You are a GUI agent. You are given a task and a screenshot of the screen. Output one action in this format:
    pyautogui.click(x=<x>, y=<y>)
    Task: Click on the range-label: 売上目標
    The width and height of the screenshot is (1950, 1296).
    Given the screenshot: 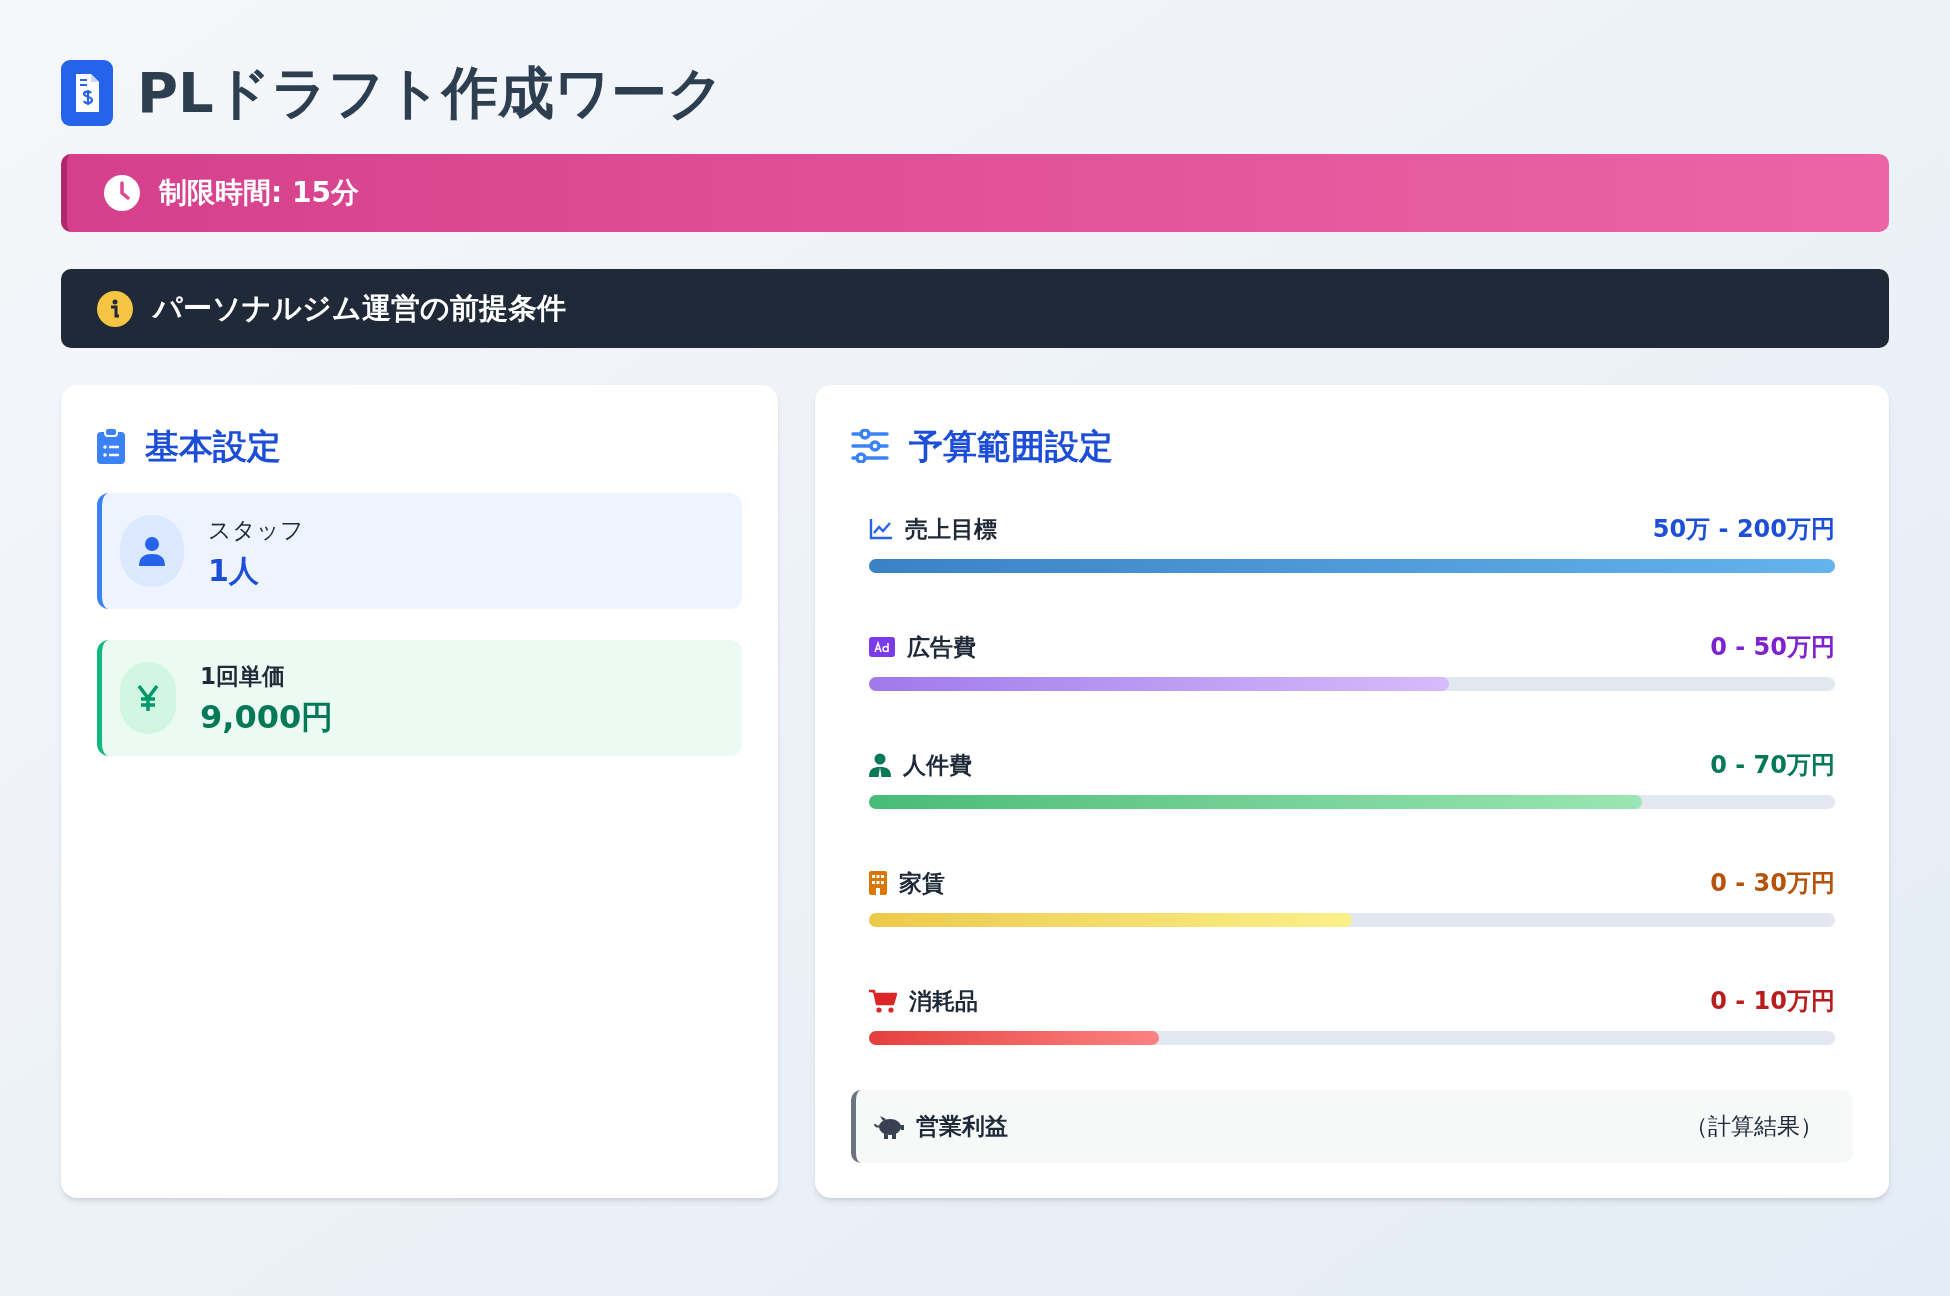 What is the action you would take?
    pyautogui.click(x=951, y=529)
    